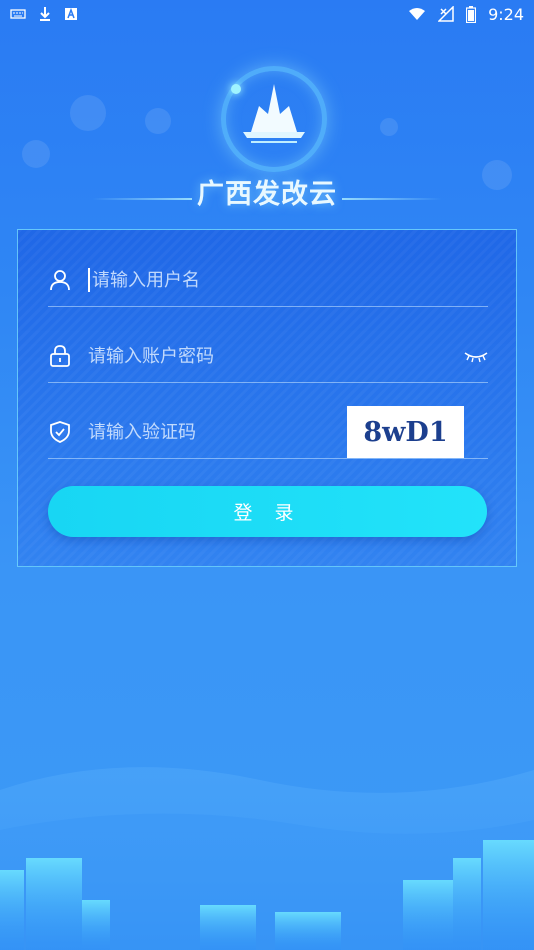  I want to click on a-box-icon, so click(71, 13).